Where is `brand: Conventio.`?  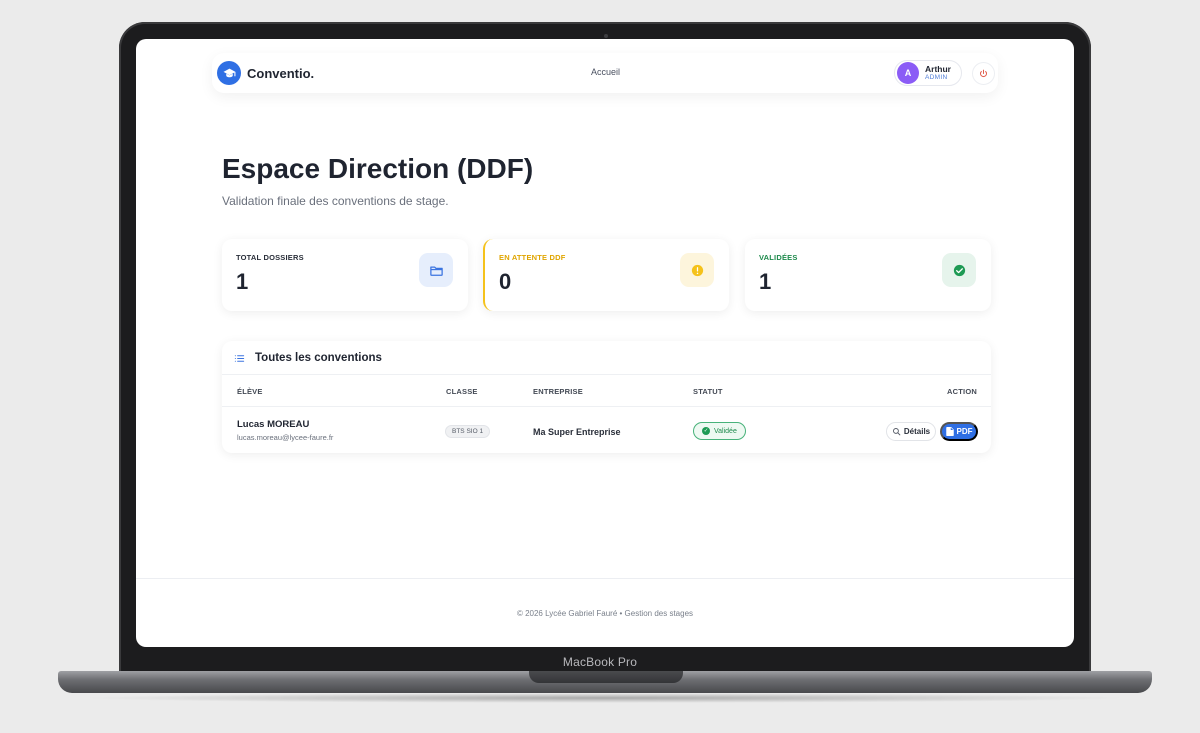
brand: Conventio. is located at coordinates (265, 73).